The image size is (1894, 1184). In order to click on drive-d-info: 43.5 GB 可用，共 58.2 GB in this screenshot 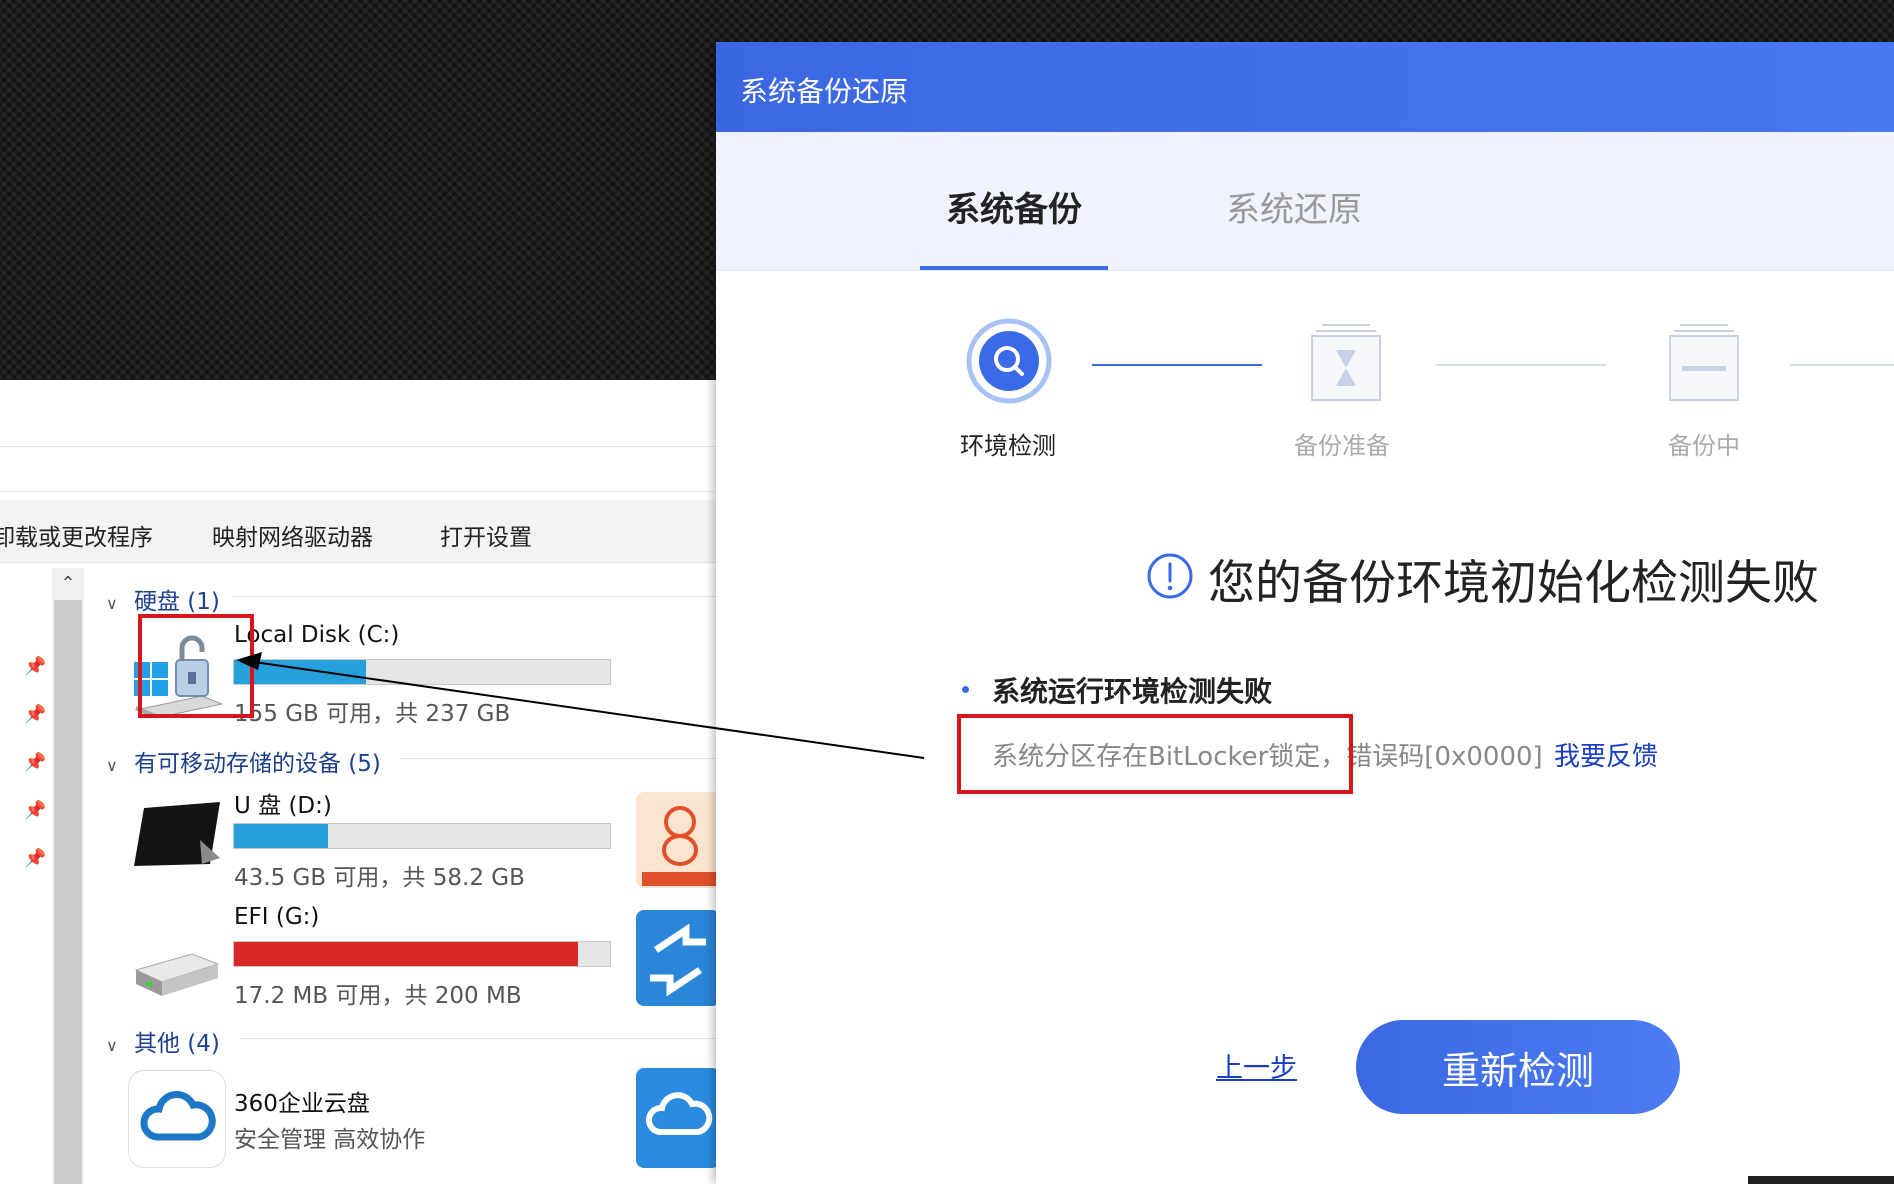, I will do `click(379, 878)`.